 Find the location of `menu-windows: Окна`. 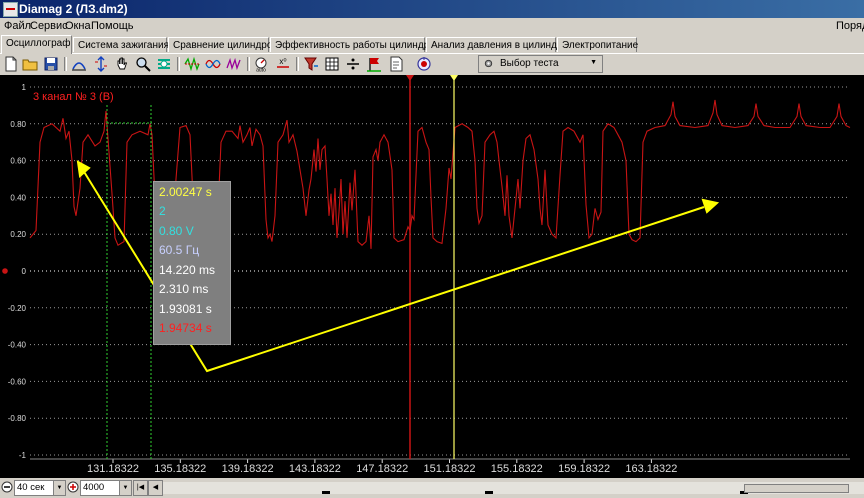

menu-windows: Окна is located at coordinates (78, 26).